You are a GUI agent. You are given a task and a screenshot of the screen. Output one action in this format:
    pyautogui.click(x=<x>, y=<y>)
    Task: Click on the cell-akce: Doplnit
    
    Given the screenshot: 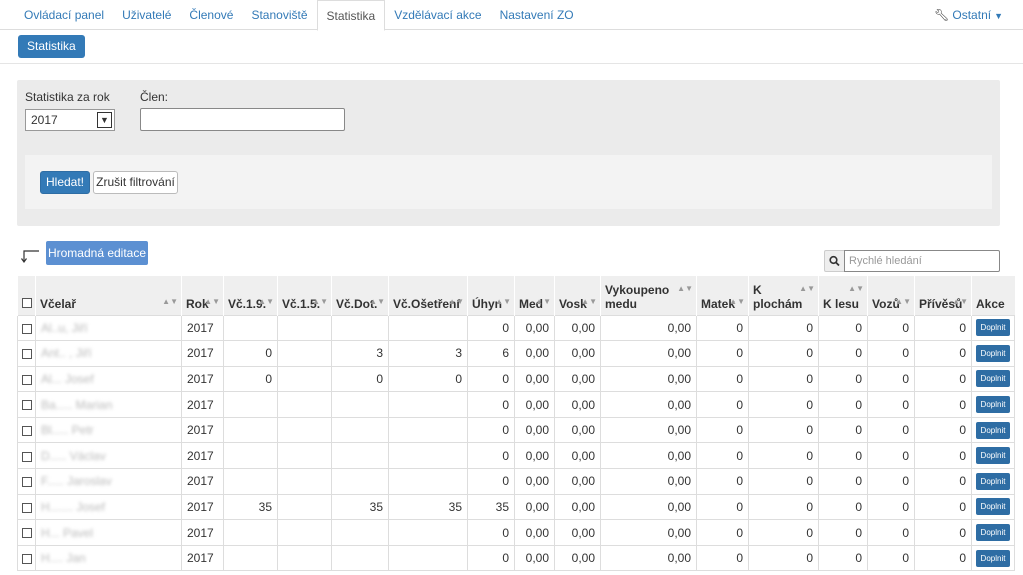 What is the action you would take?
    pyautogui.click(x=993, y=404)
    